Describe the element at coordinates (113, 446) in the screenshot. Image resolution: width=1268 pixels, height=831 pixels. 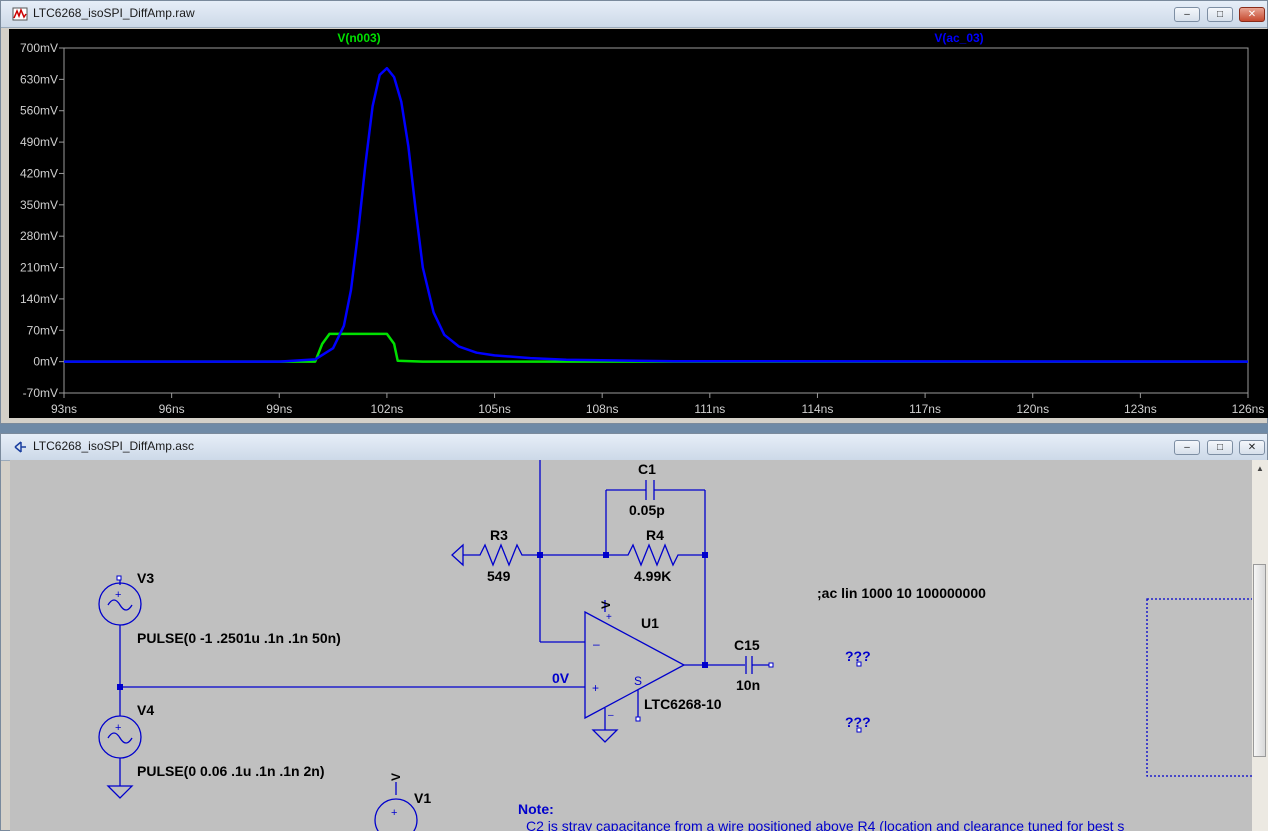
I see `schematic-window-title: LTC6268_isoSPI_DiffAmp.asc` at that location.